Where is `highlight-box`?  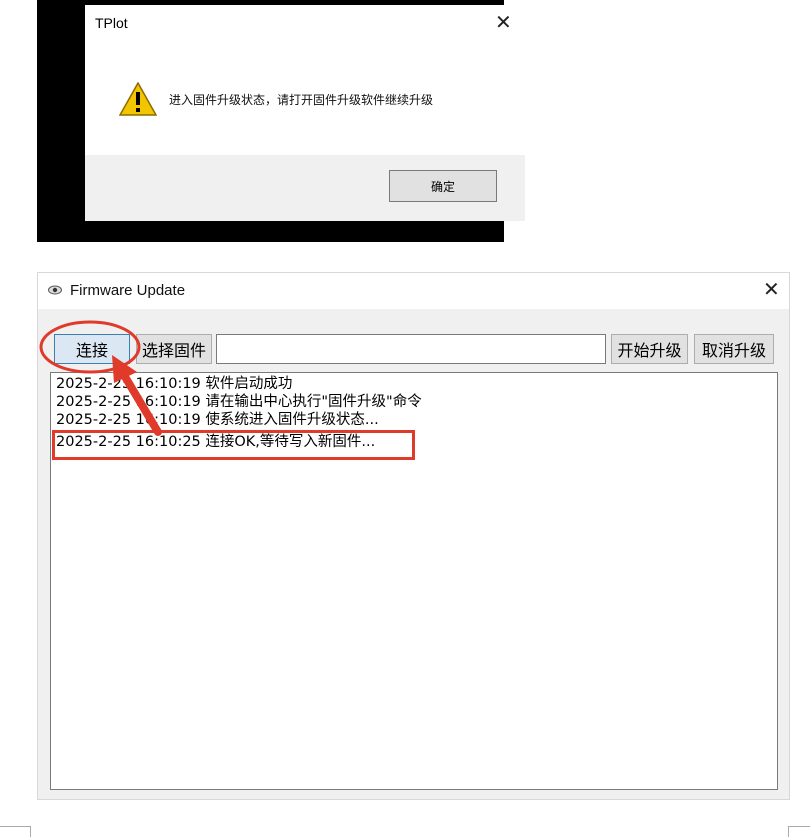 highlight-box is located at coordinates (233, 445).